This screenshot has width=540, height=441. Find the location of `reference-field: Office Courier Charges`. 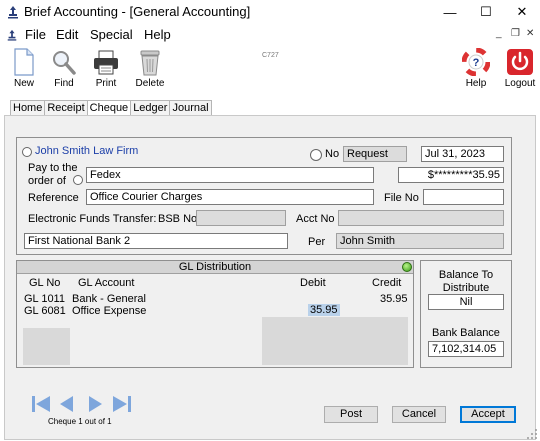

reference-field: Office Courier Charges is located at coordinates (230, 197).